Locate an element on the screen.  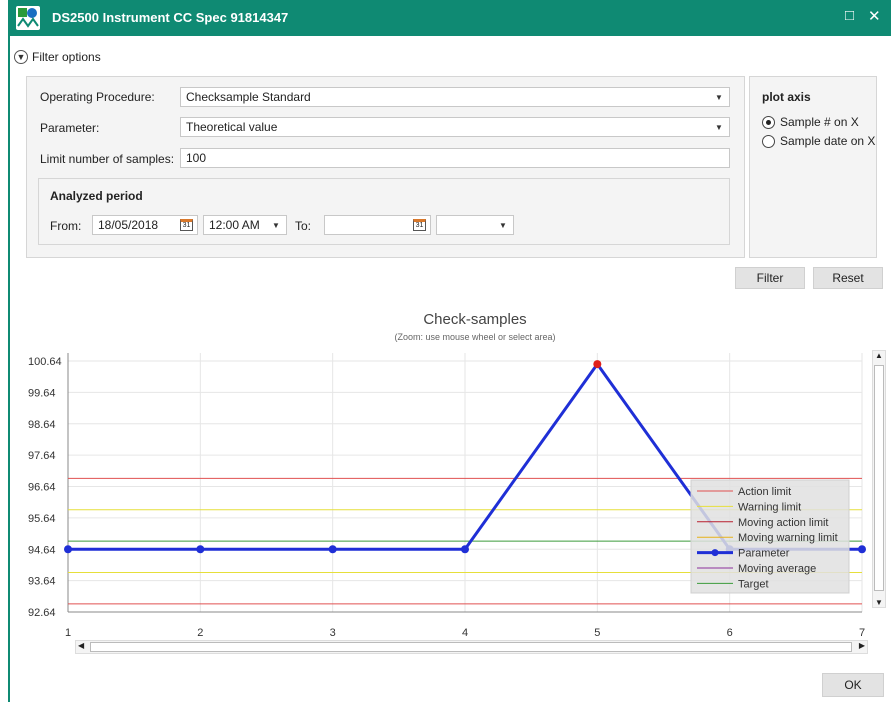
horizontal-scrollbar: ◀ ▶ is located at coordinates (471, 647).